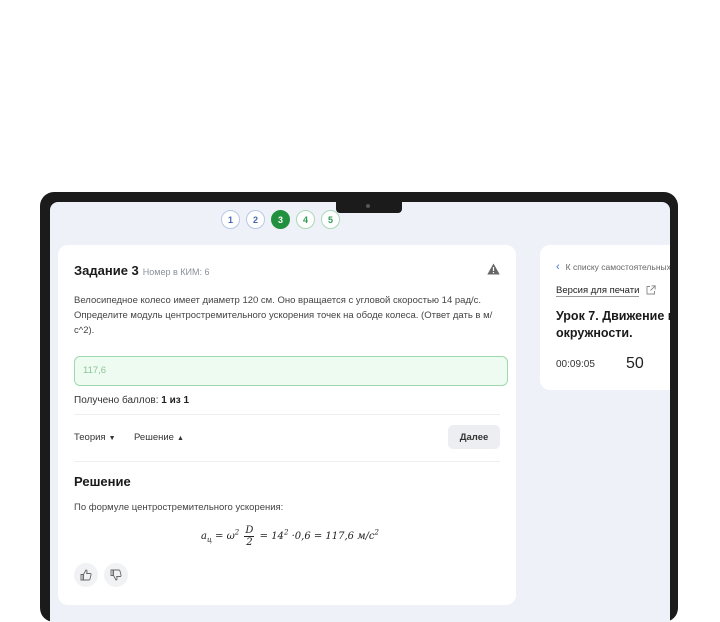 This screenshot has height=622, width=720. I want to click on next-button: Далее, so click(474, 437).